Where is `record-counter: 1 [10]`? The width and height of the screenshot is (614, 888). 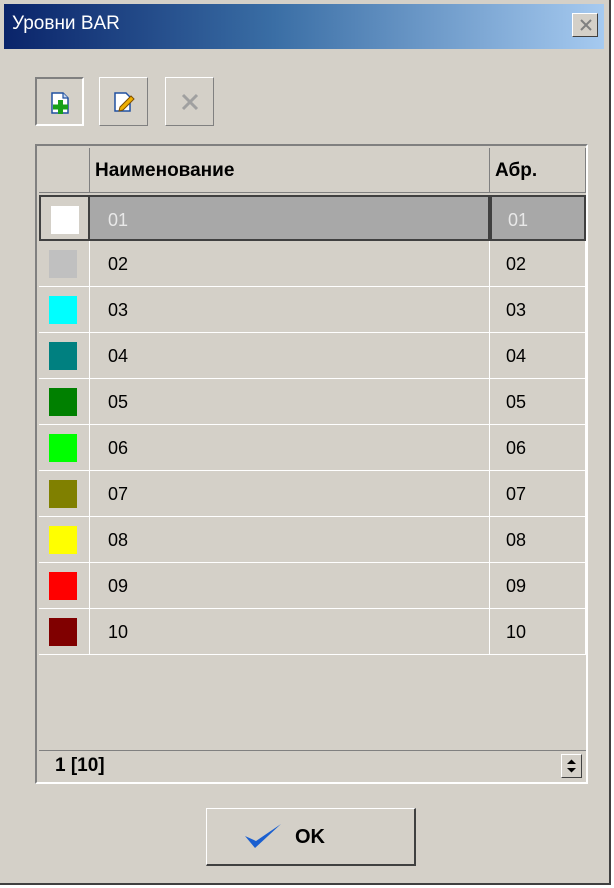
record-counter: 1 [10] is located at coordinates (80, 765).